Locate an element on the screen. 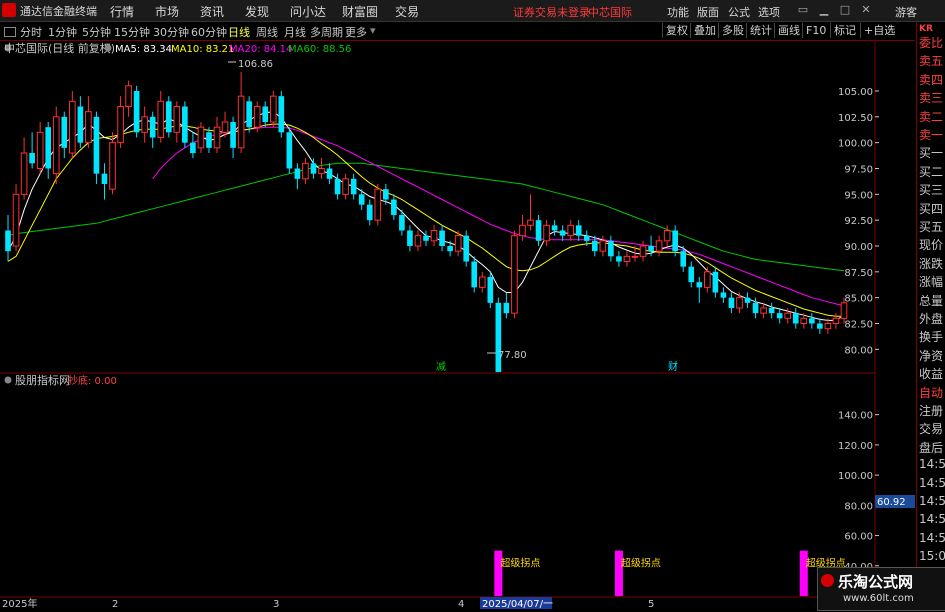  f10-button: F10 is located at coordinates (815, 30).